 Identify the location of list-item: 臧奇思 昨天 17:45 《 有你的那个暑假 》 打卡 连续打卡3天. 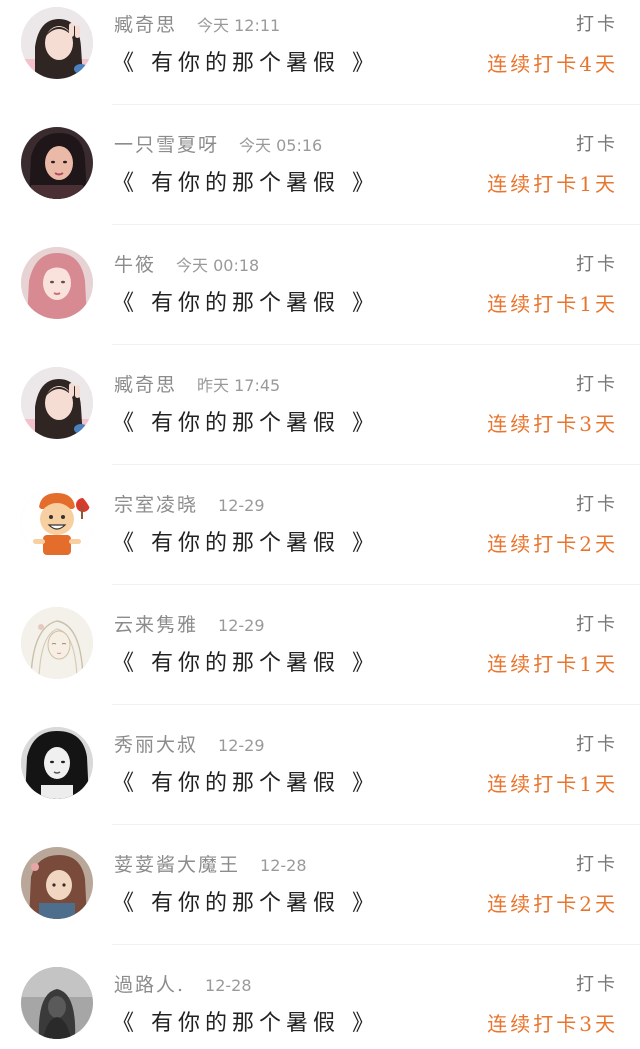
(320, 420).